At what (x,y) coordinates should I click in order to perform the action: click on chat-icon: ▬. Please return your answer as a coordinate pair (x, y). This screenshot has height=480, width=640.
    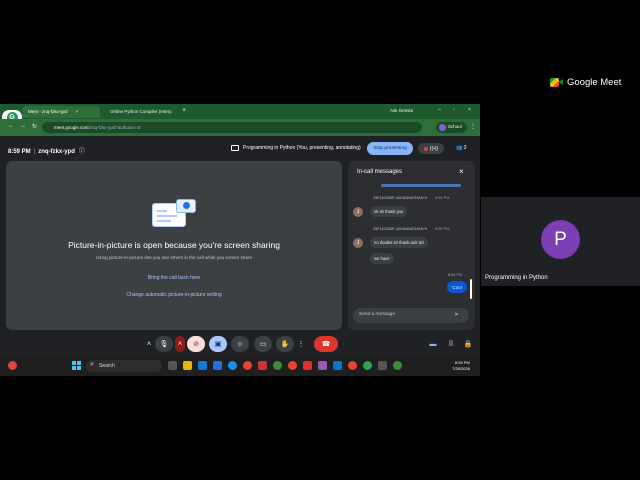
    Looking at the image, I should click on (433, 344).